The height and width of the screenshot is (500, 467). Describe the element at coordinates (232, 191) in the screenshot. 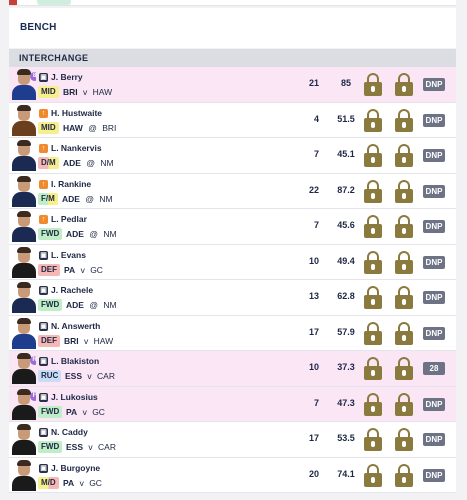

I see `player-row: ↑ I. Rankine F/M ADE @ NM 22 87.2 DNP` at that location.